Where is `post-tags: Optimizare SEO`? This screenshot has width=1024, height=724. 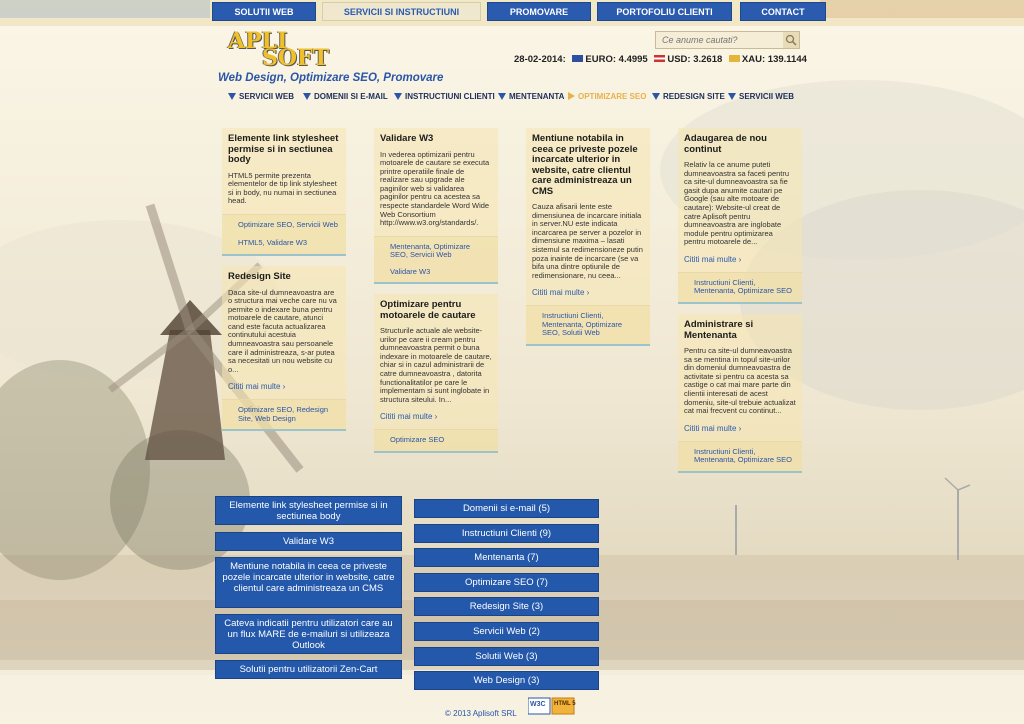 post-tags: Optimizare SEO is located at coordinates (436, 440).